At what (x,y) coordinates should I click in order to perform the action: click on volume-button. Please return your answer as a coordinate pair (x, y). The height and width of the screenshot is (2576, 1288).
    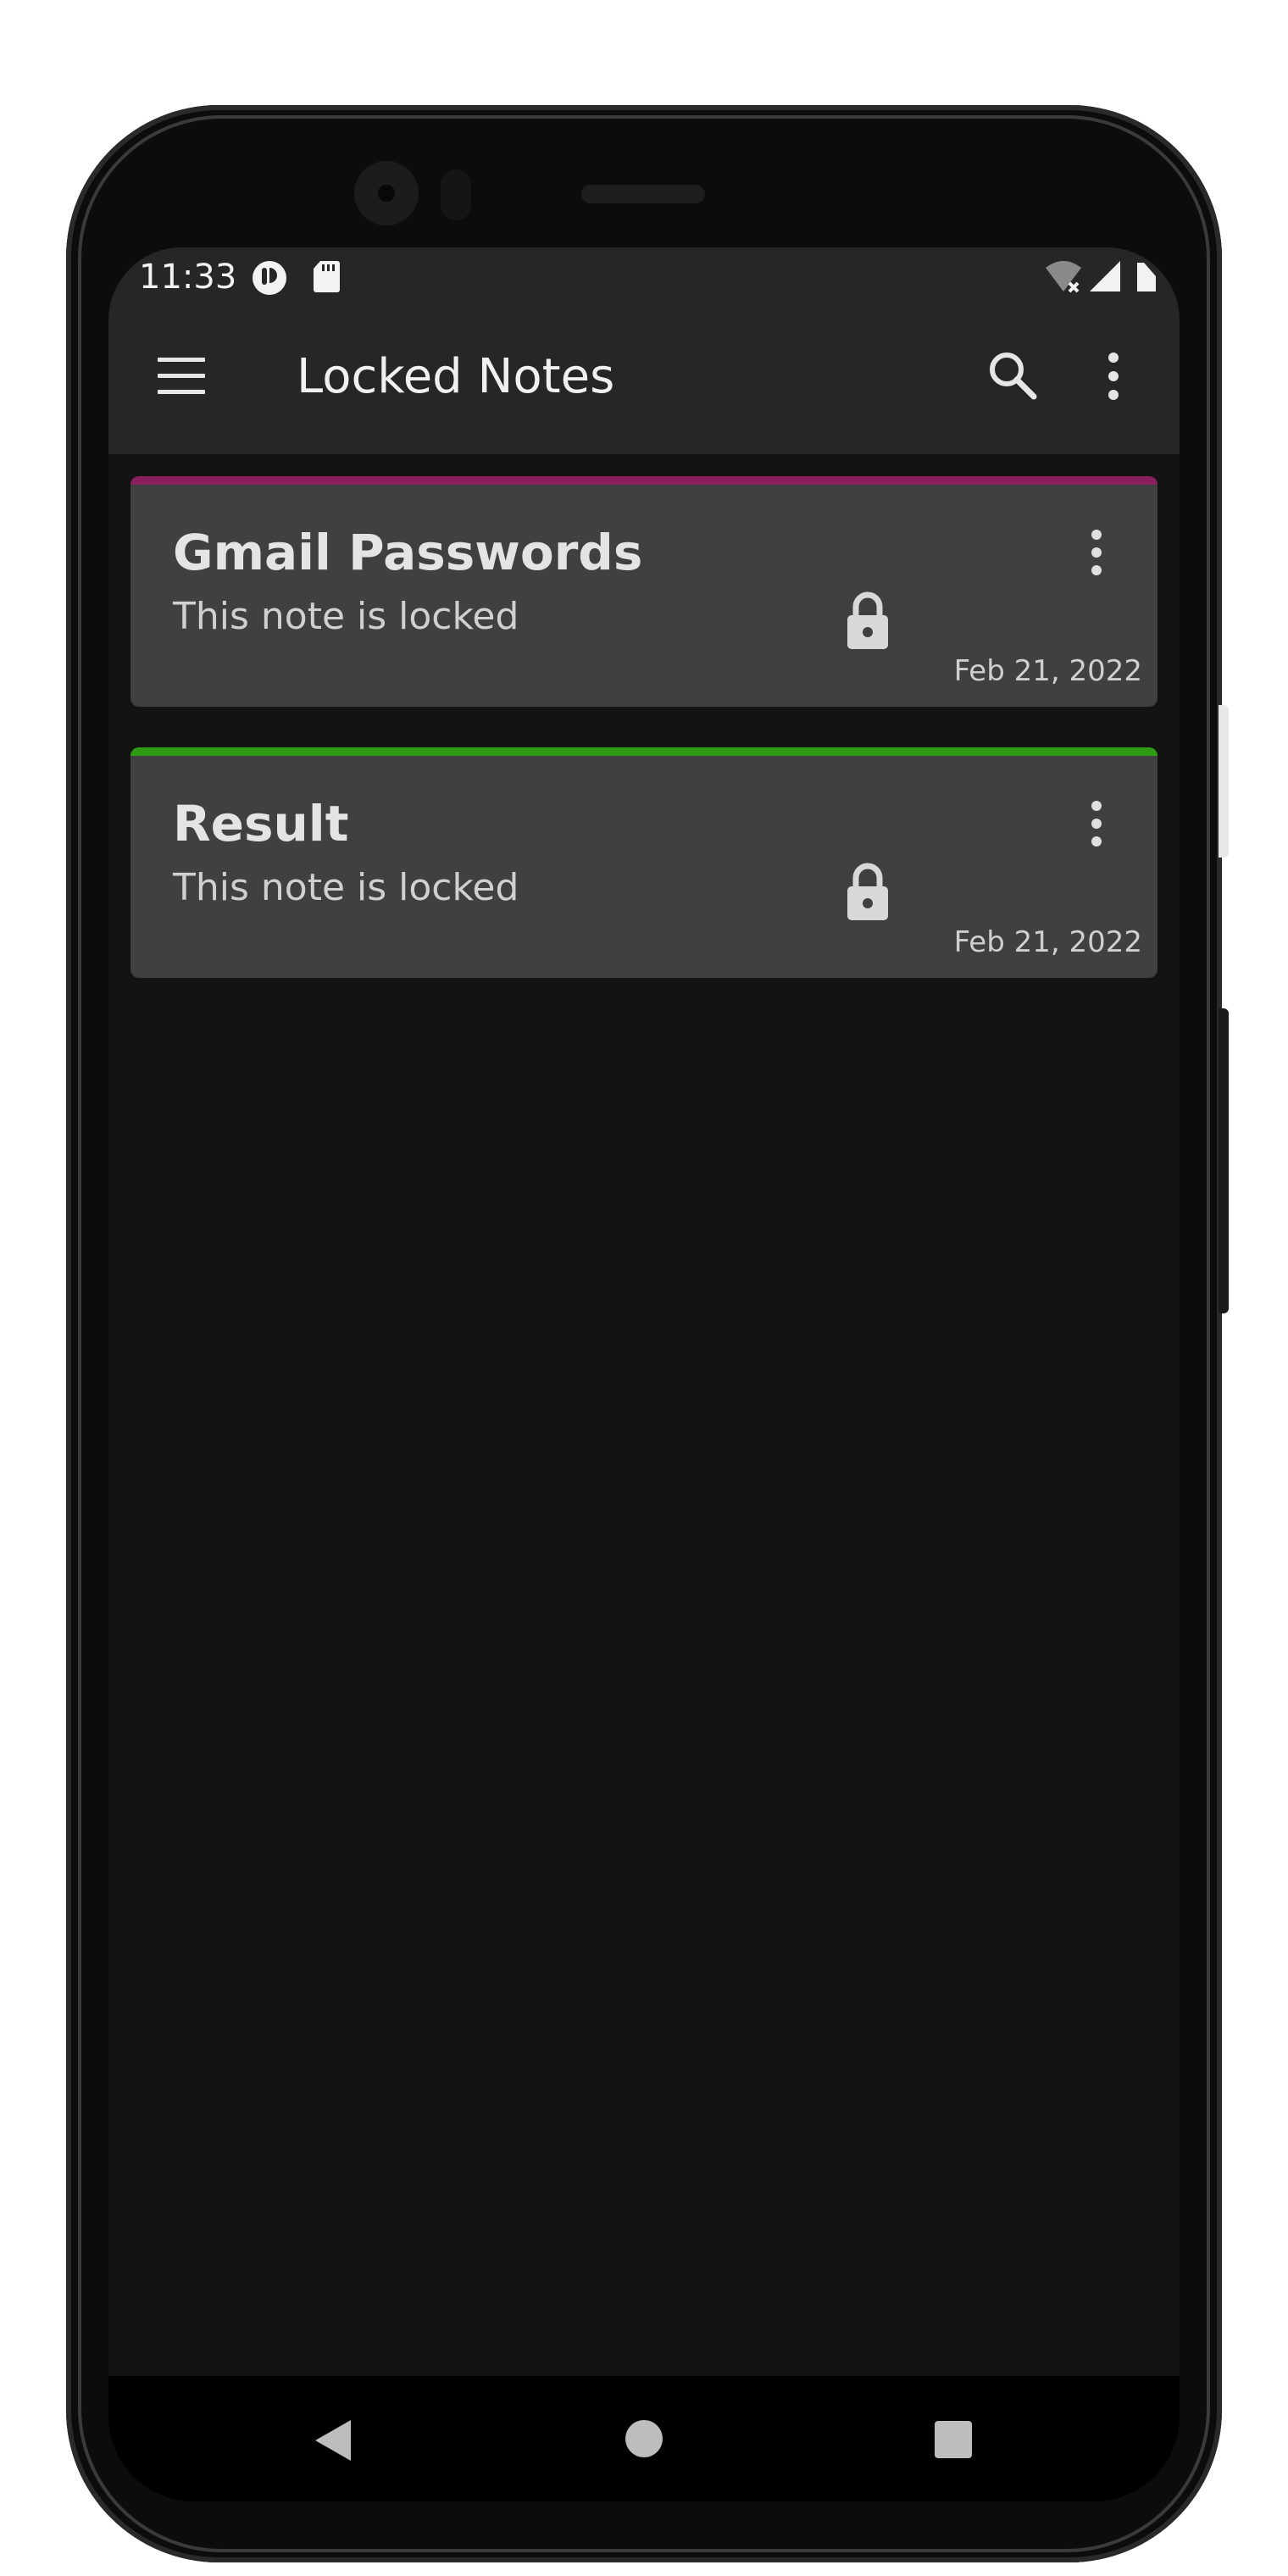
    Looking at the image, I should click on (1224, 781).